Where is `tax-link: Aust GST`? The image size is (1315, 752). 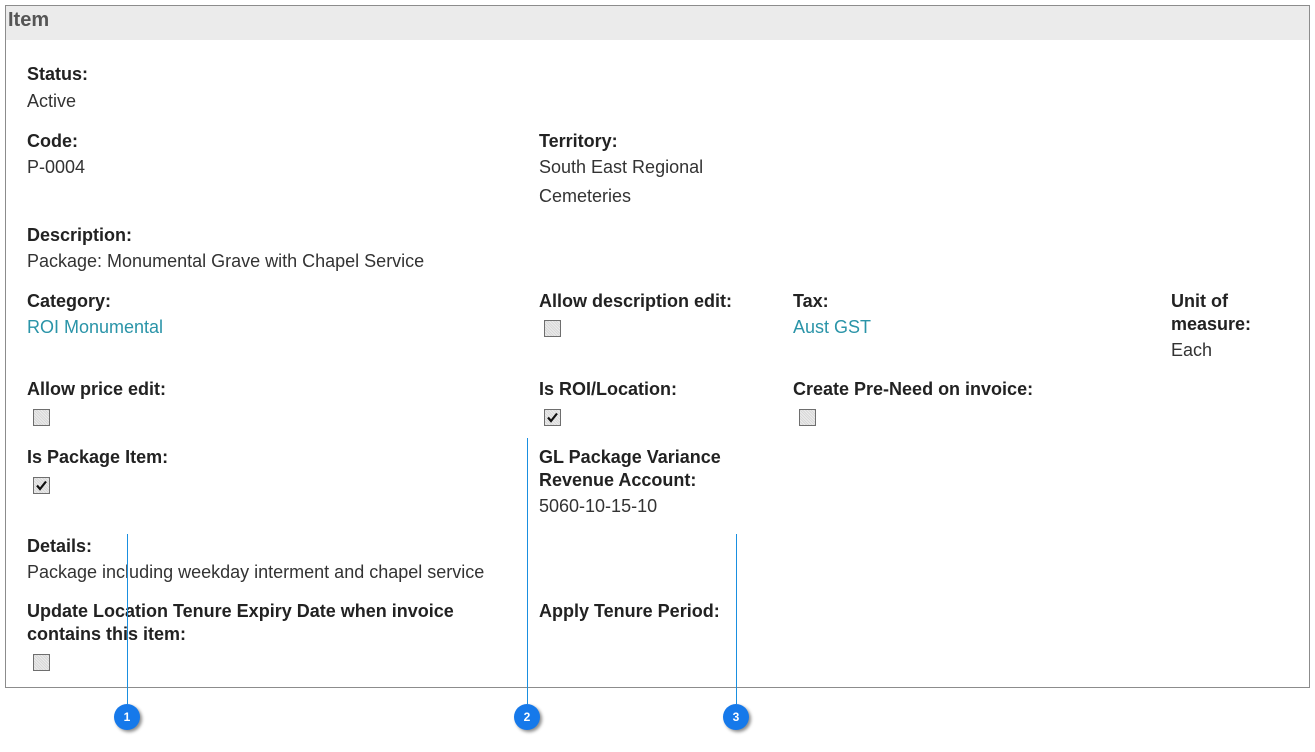 tax-link: Aust GST is located at coordinates (832, 327).